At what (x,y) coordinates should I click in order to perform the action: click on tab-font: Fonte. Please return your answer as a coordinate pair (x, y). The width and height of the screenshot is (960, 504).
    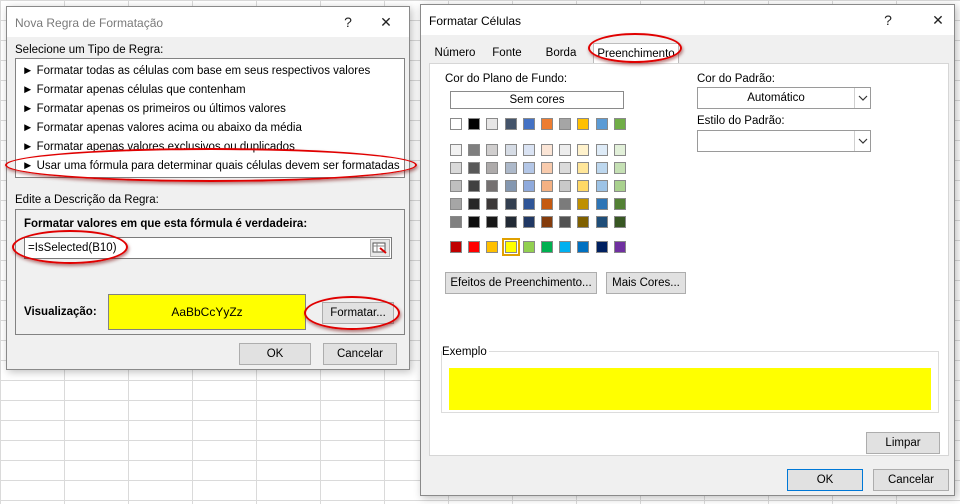
    Looking at the image, I should click on (507, 53).